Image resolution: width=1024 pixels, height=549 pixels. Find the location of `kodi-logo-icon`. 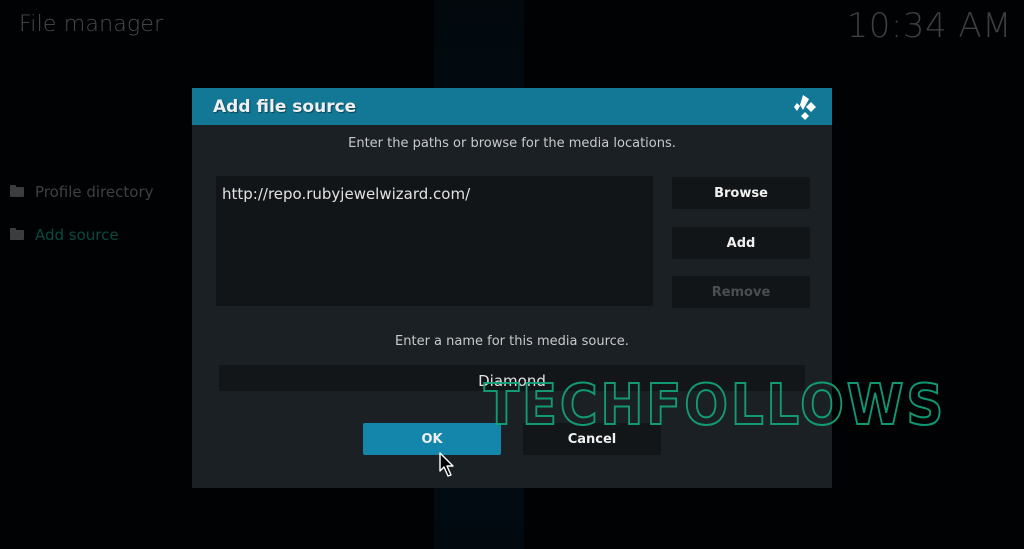

kodi-logo-icon is located at coordinates (805, 107).